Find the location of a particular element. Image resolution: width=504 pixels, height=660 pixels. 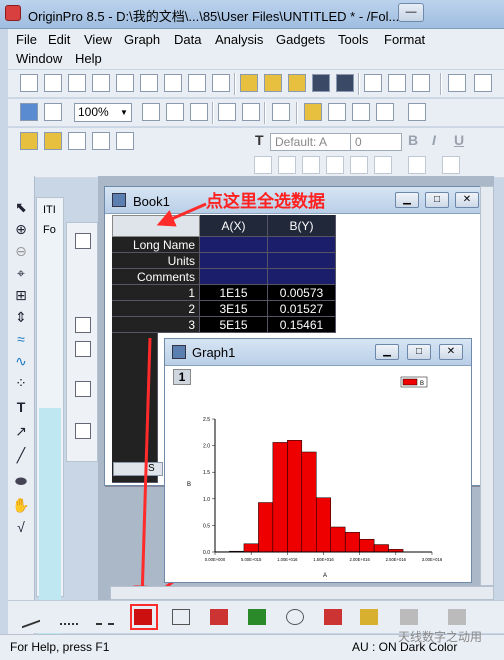

import-ascii-icon is located at coordinates (373, 83).